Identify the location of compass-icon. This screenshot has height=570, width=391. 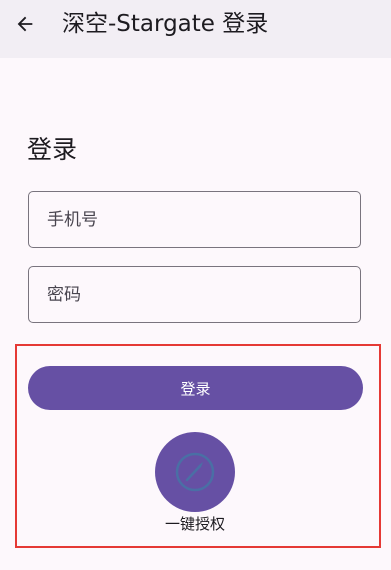
(195, 472).